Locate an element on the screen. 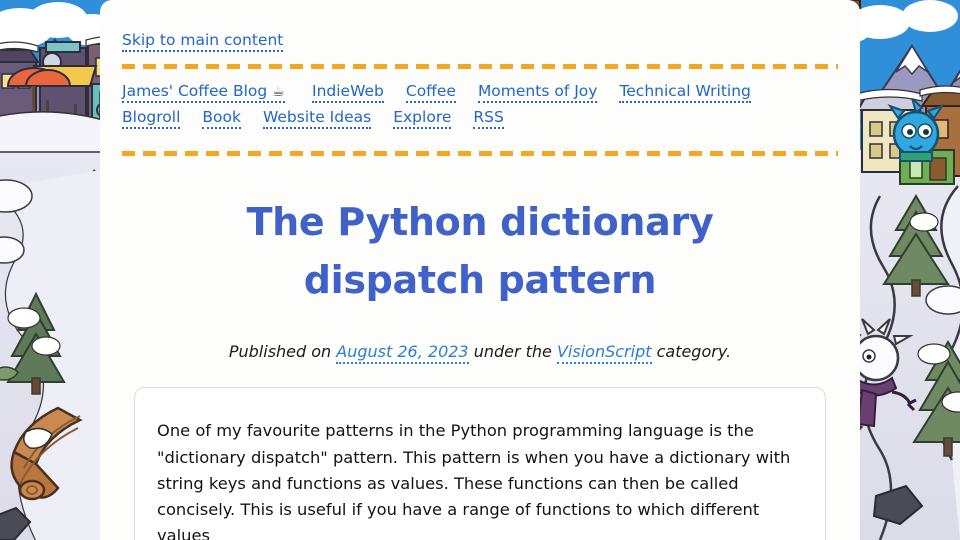 Image resolution: width=960 pixels, height=540 pixels. page-title: The Python dictionary dispatch pattern is located at coordinates (480, 250).